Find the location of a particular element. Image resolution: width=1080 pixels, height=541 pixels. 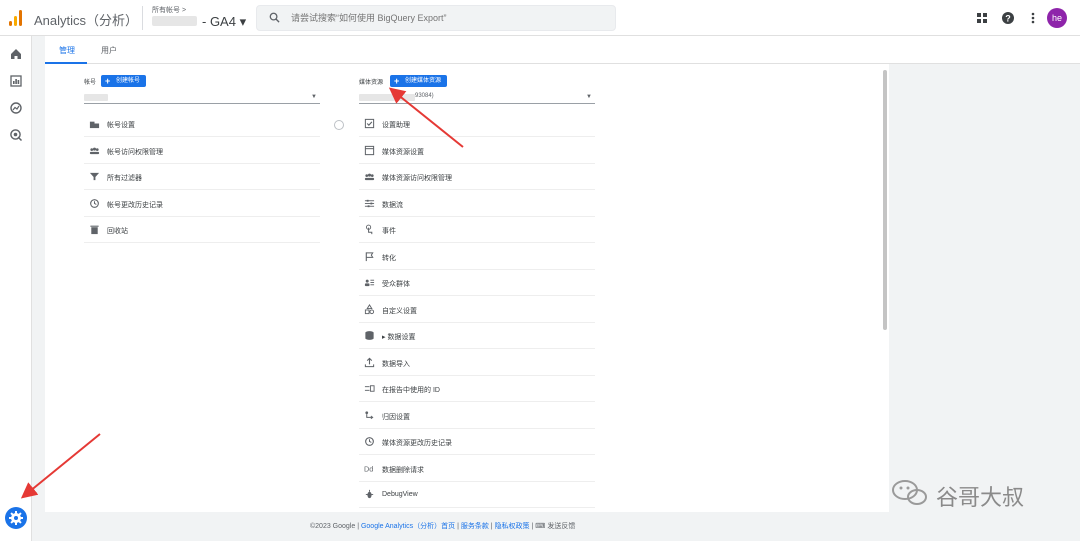

analytics-home-link: Google Analytics（分析）首页 is located at coordinates (408, 526).